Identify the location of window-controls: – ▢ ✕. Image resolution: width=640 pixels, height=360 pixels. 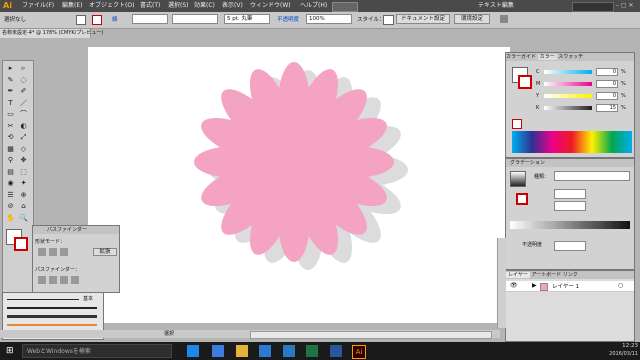
(625, 6).